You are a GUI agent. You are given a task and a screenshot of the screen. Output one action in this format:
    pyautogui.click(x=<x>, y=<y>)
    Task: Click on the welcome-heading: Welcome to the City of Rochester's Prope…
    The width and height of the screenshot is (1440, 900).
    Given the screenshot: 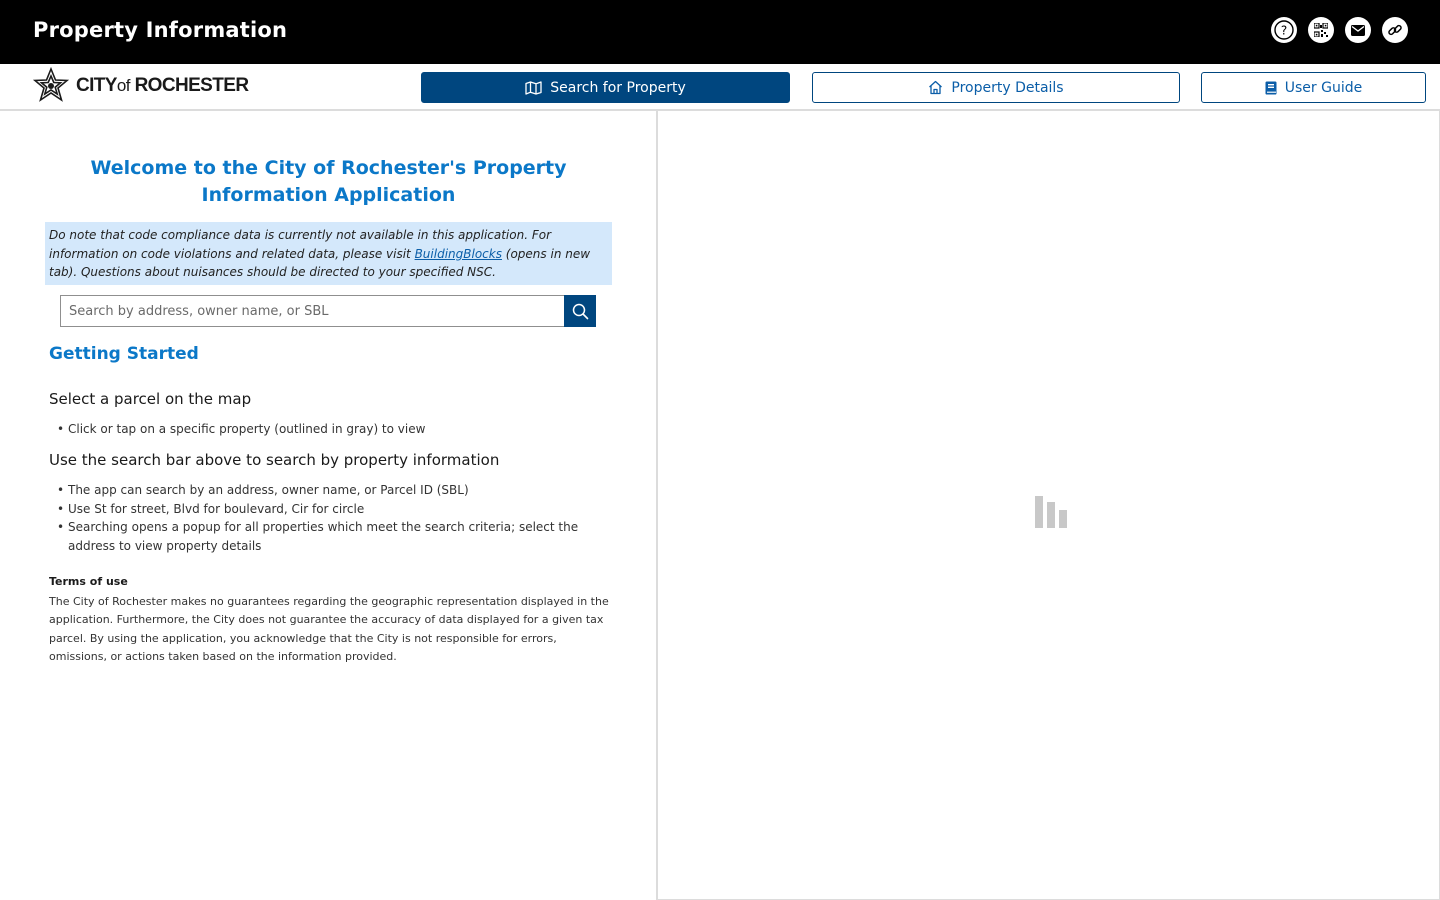 What is the action you would take?
    pyautogui.click(x=328, y=181)
    